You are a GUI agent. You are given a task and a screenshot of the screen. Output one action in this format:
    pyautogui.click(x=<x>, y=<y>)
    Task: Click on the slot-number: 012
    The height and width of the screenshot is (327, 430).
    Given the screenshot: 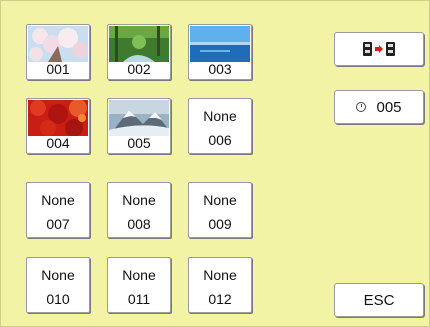 What is the action you would take?
    pyautogui.click(x=220, y=299)
    